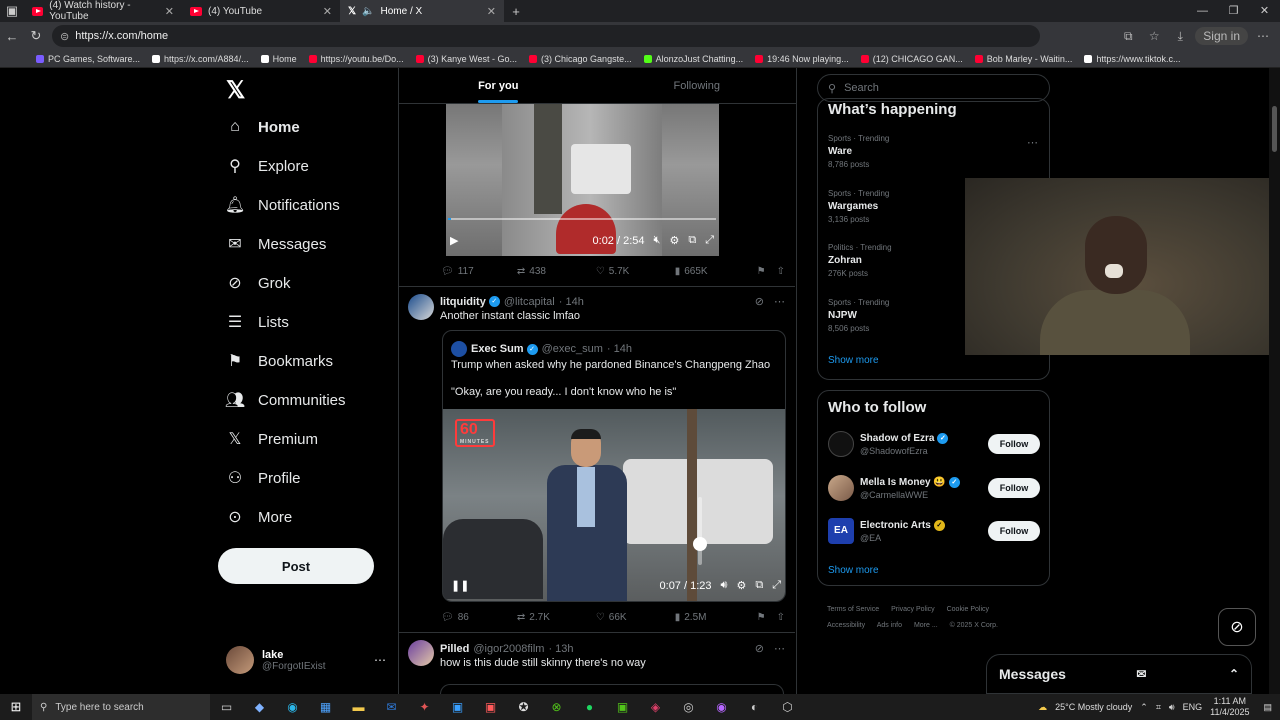  Describe the element at coordinates (1234, 674) in the screenshot. I see `expand-icon: ⌃` at that location.